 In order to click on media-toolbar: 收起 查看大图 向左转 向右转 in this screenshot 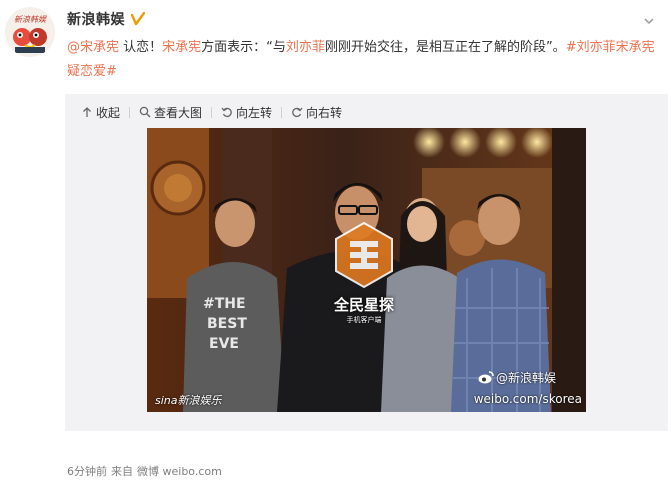, I will do `click(211, 112)`.